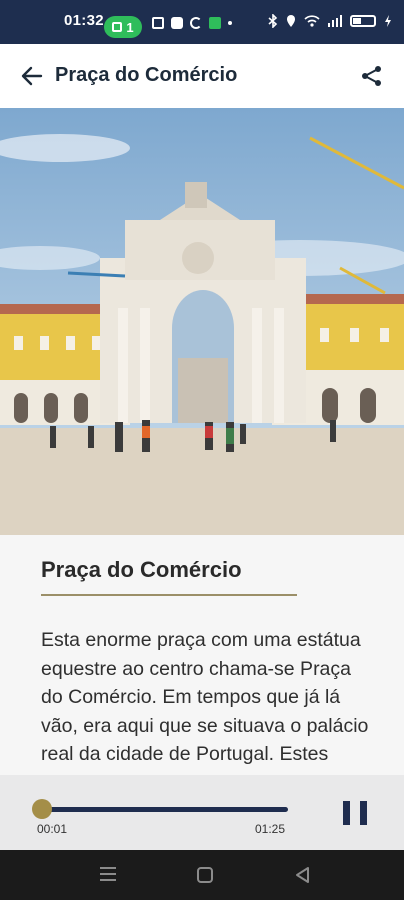 The image size is (404, 900). I want to click on wifi-icon, so click(312, 21).